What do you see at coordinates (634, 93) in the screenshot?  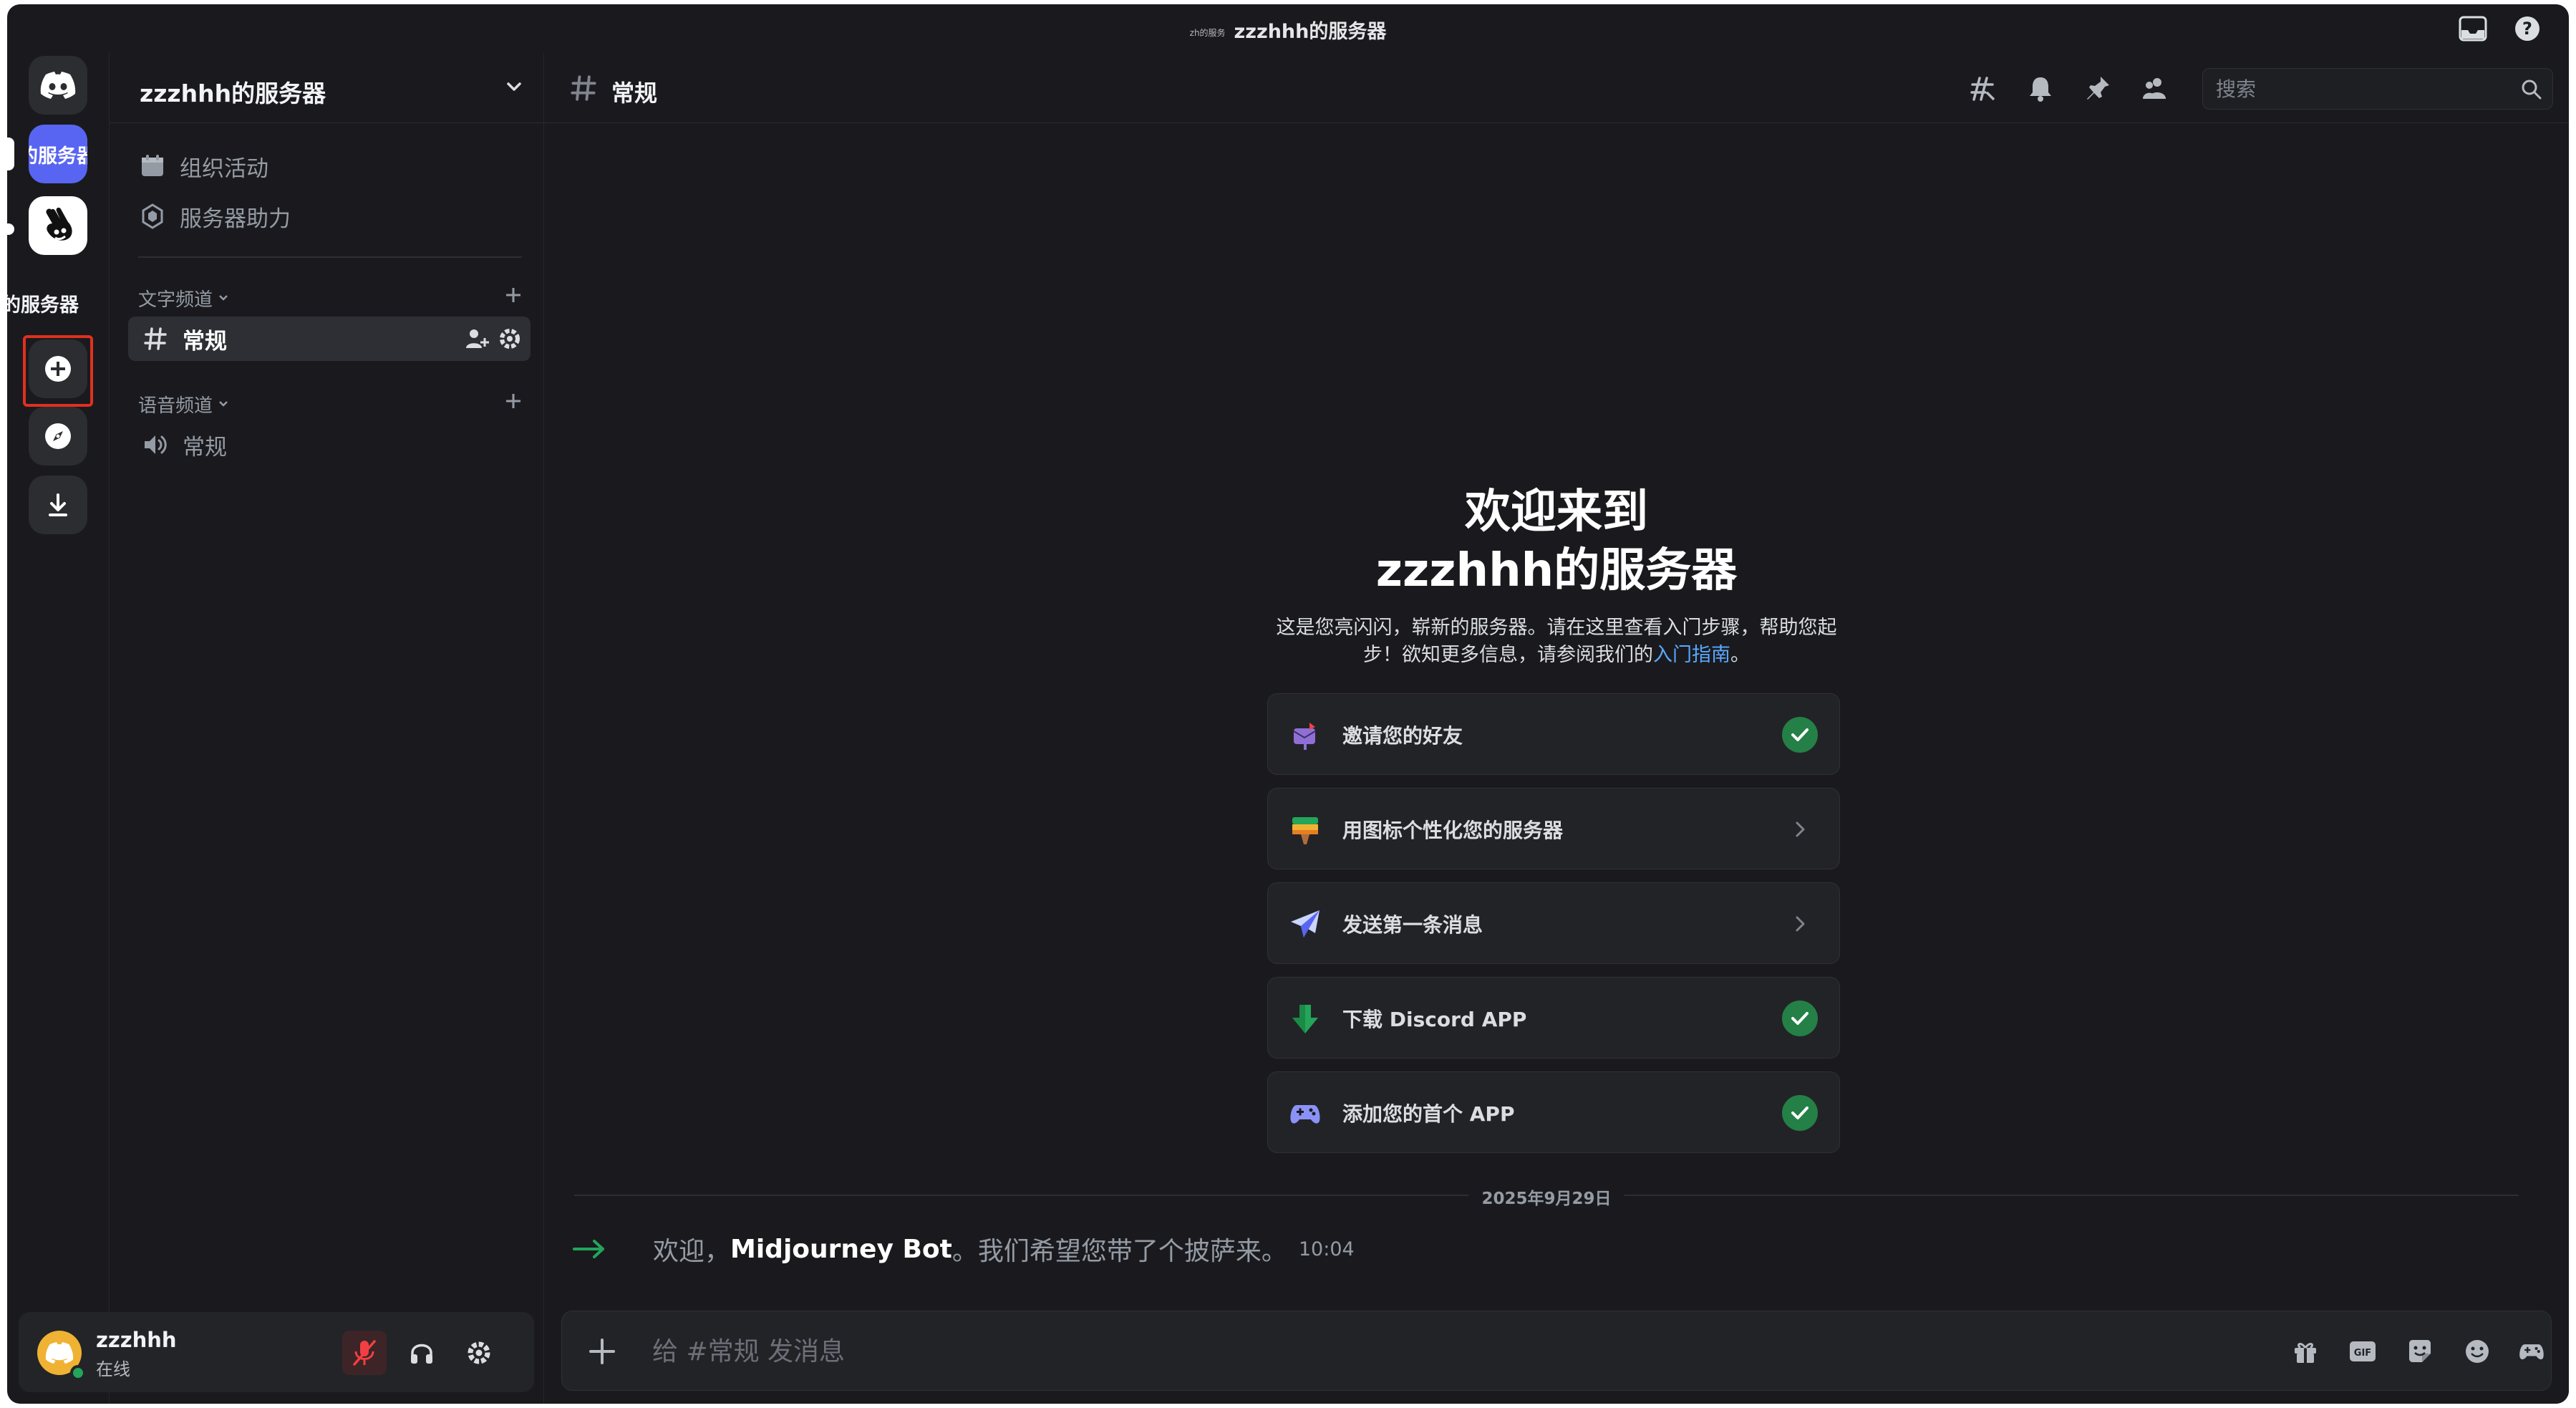 I see `channel-title: 常规` at bounding box center [634, 93].